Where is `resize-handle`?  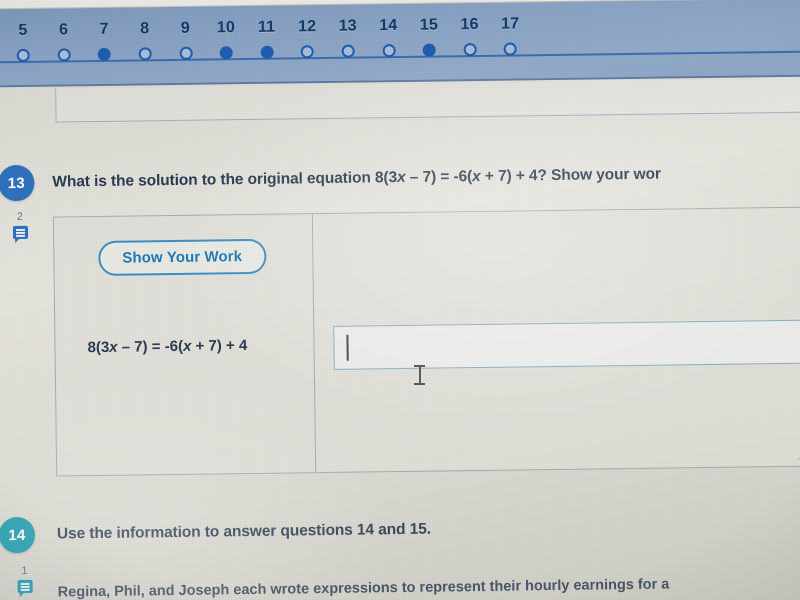 resize-handle is located at coordinates (796, 453).